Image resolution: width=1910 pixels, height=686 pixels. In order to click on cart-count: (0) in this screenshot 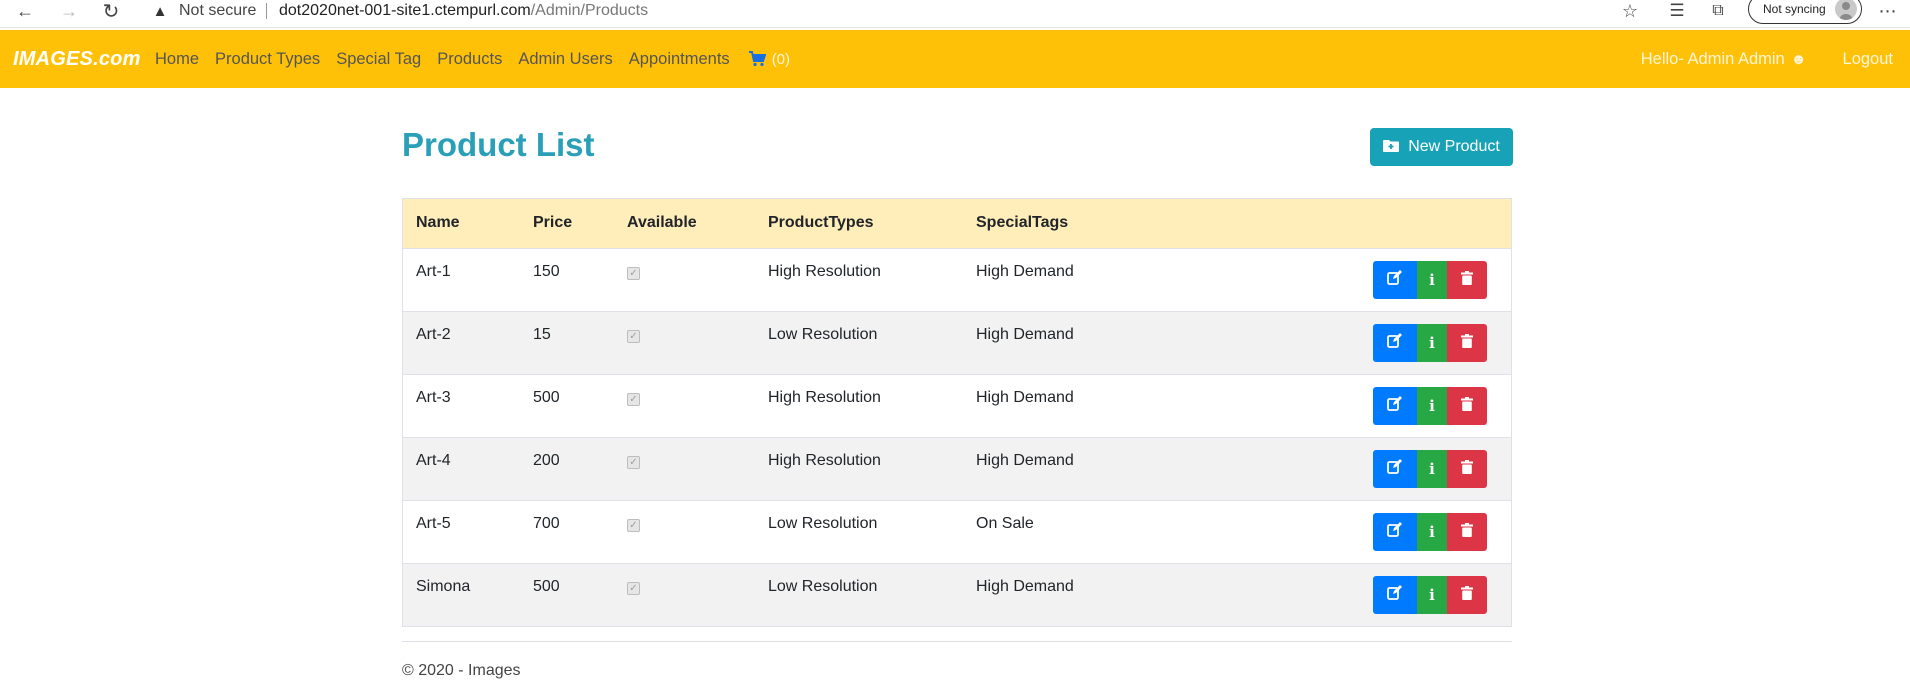, I will do `click(781, 59)`.